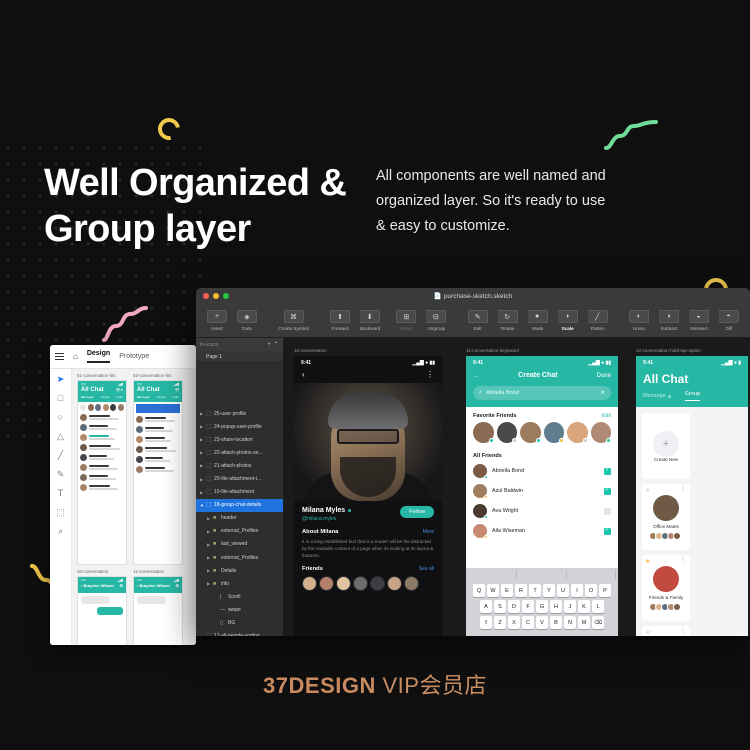  Describe the element at coordinates (500, 622) in the screenshot. I see `keyboard-key: Z` at that location.